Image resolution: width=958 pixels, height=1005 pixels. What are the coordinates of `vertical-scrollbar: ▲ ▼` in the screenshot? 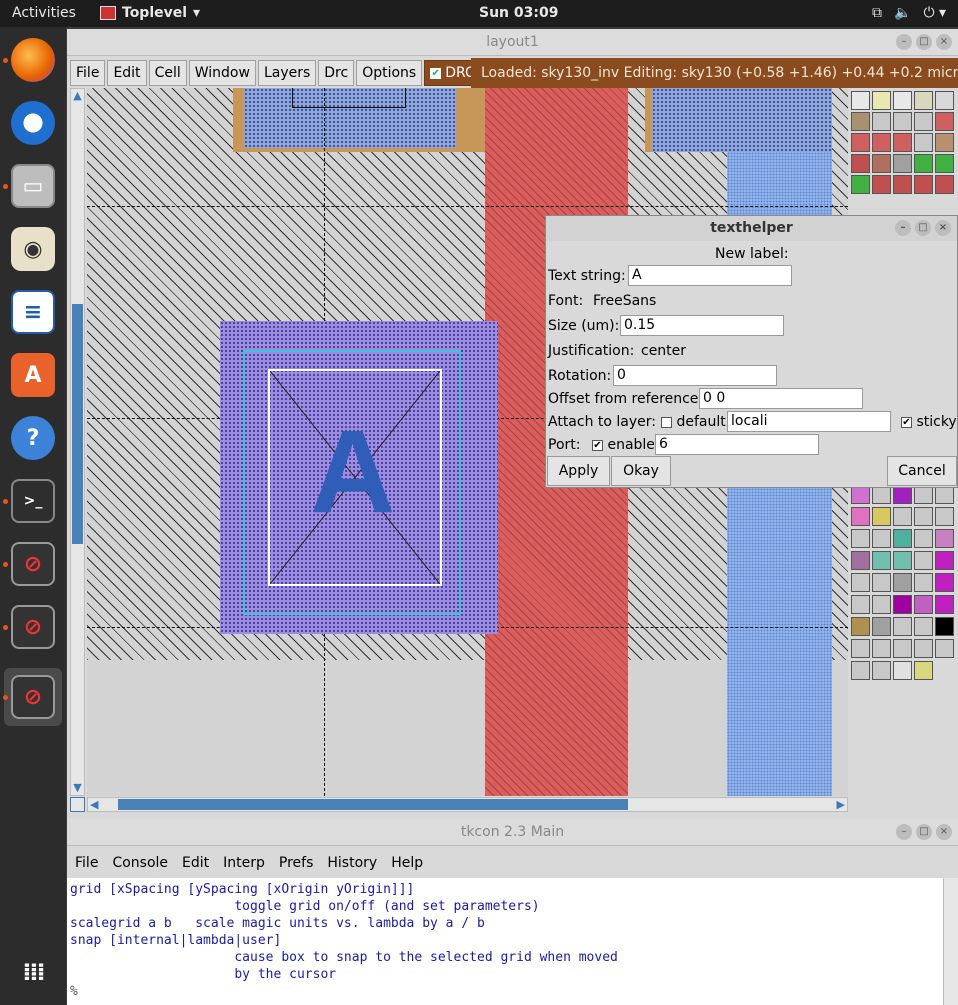 It's located at (77, 442).